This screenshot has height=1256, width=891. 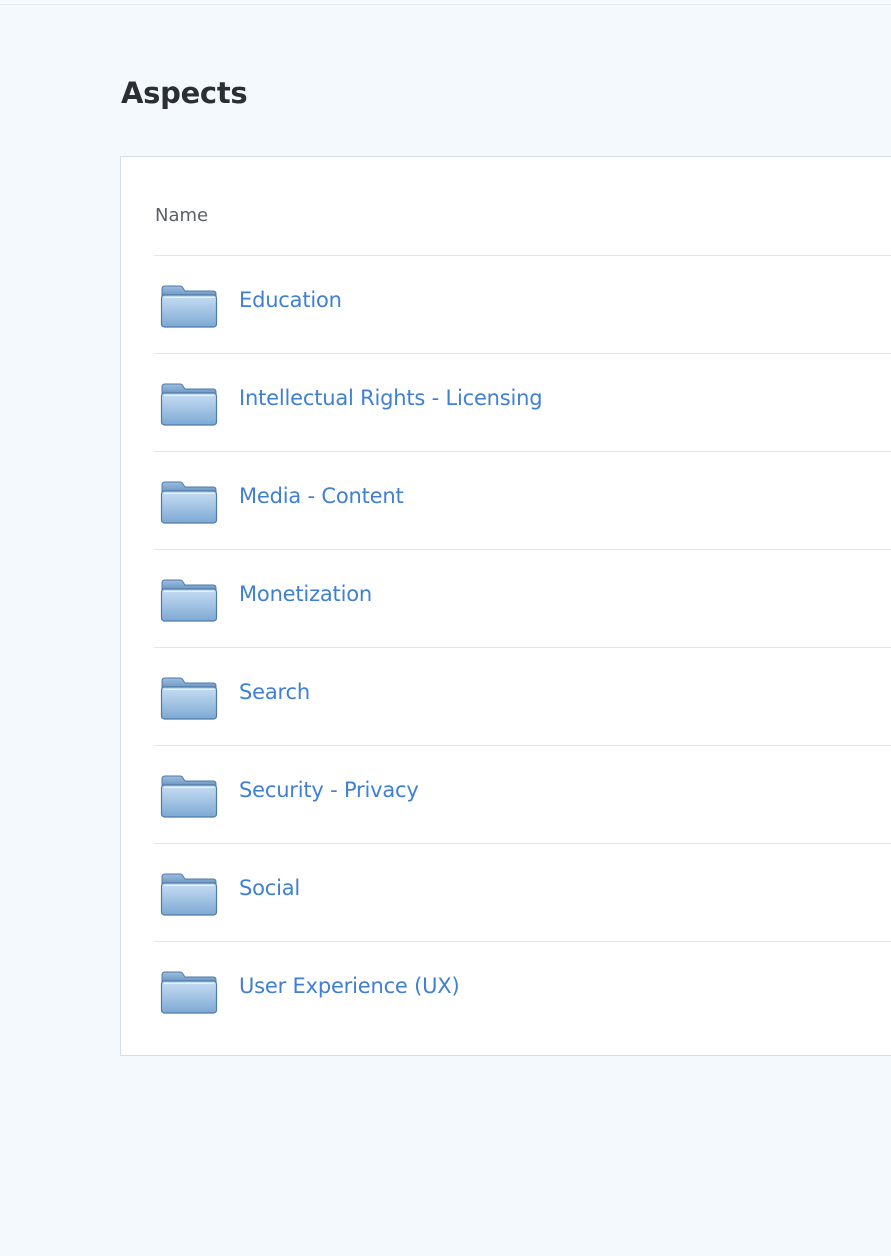 What do you see at coordinates (274, 692) in the screenshot?
I see `folder-link-search: Search` at bounding box center [274, 692].